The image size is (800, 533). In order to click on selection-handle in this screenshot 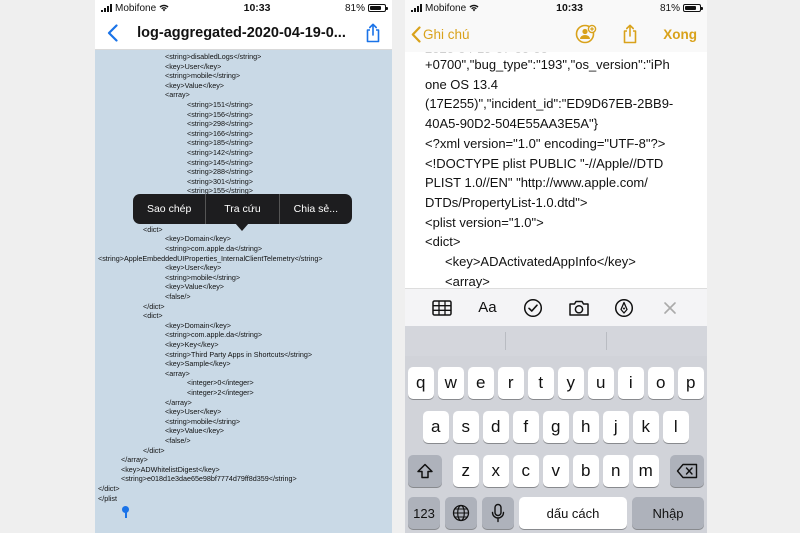, I will do `click(125, 509)`.